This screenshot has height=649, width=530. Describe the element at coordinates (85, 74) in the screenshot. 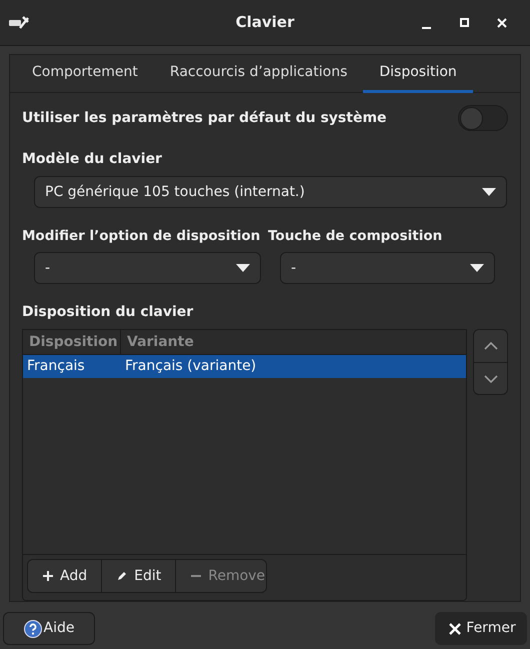

I see `tab: Comportement` at that location.